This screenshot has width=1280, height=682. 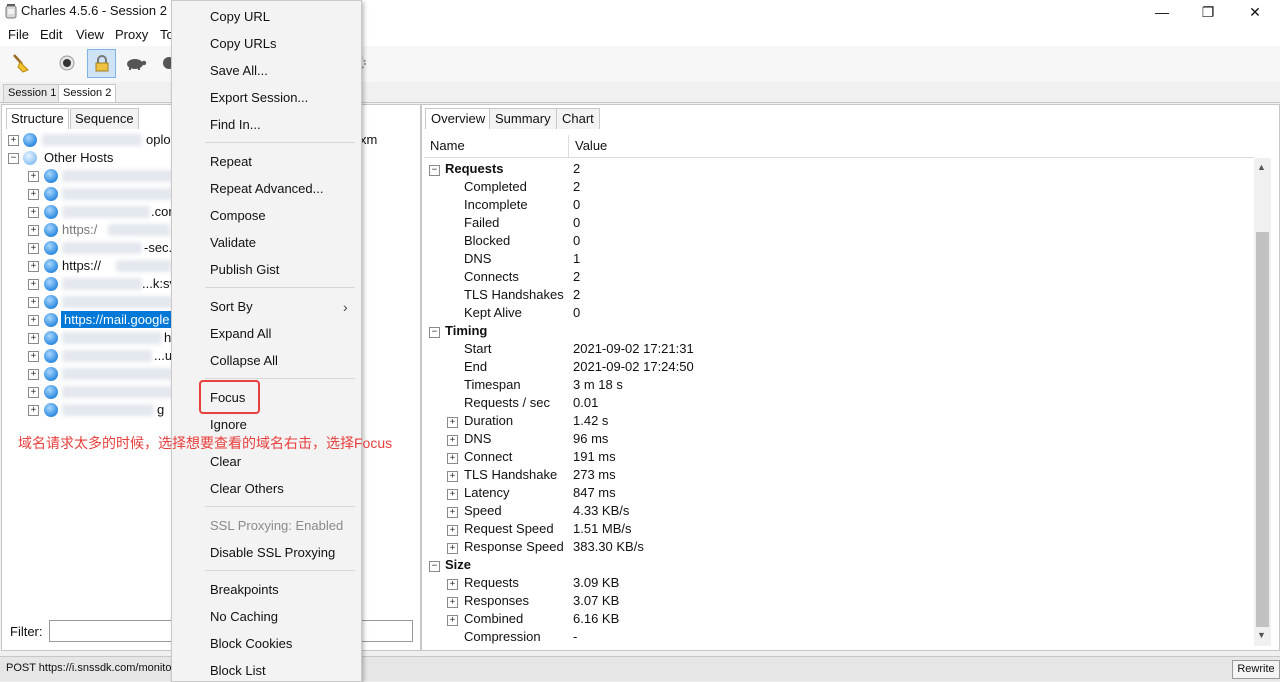 I want to click on menu-item-ignore: Ignore, so click(x=228, y=424).